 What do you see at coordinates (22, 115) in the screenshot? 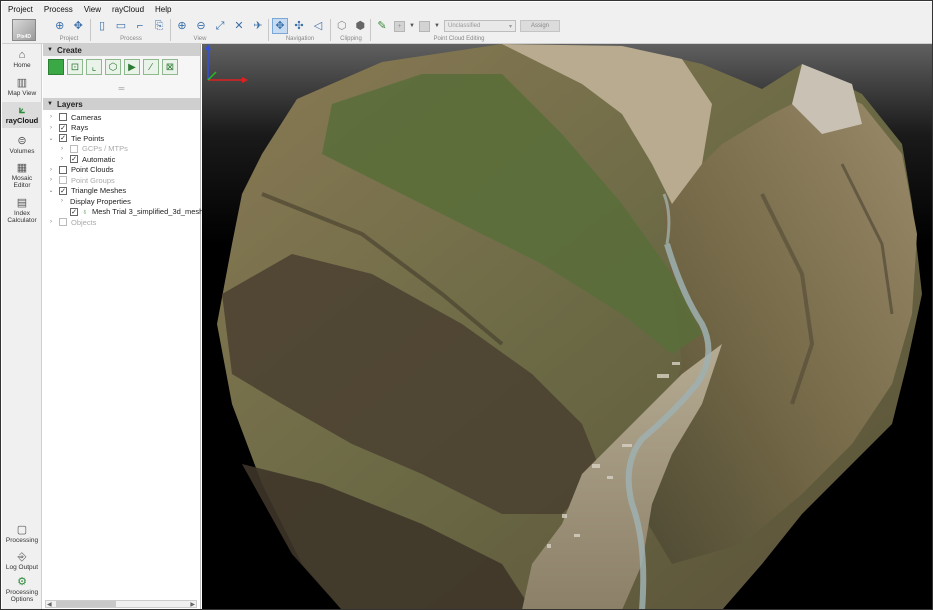
I see `nav-raycloud: ⟀ rayCloud` at bounding box center [22, 115].